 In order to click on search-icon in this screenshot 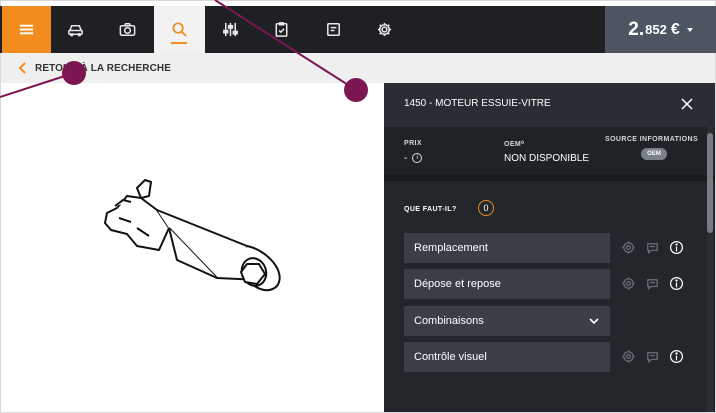, I will do `click(179, 29)`.